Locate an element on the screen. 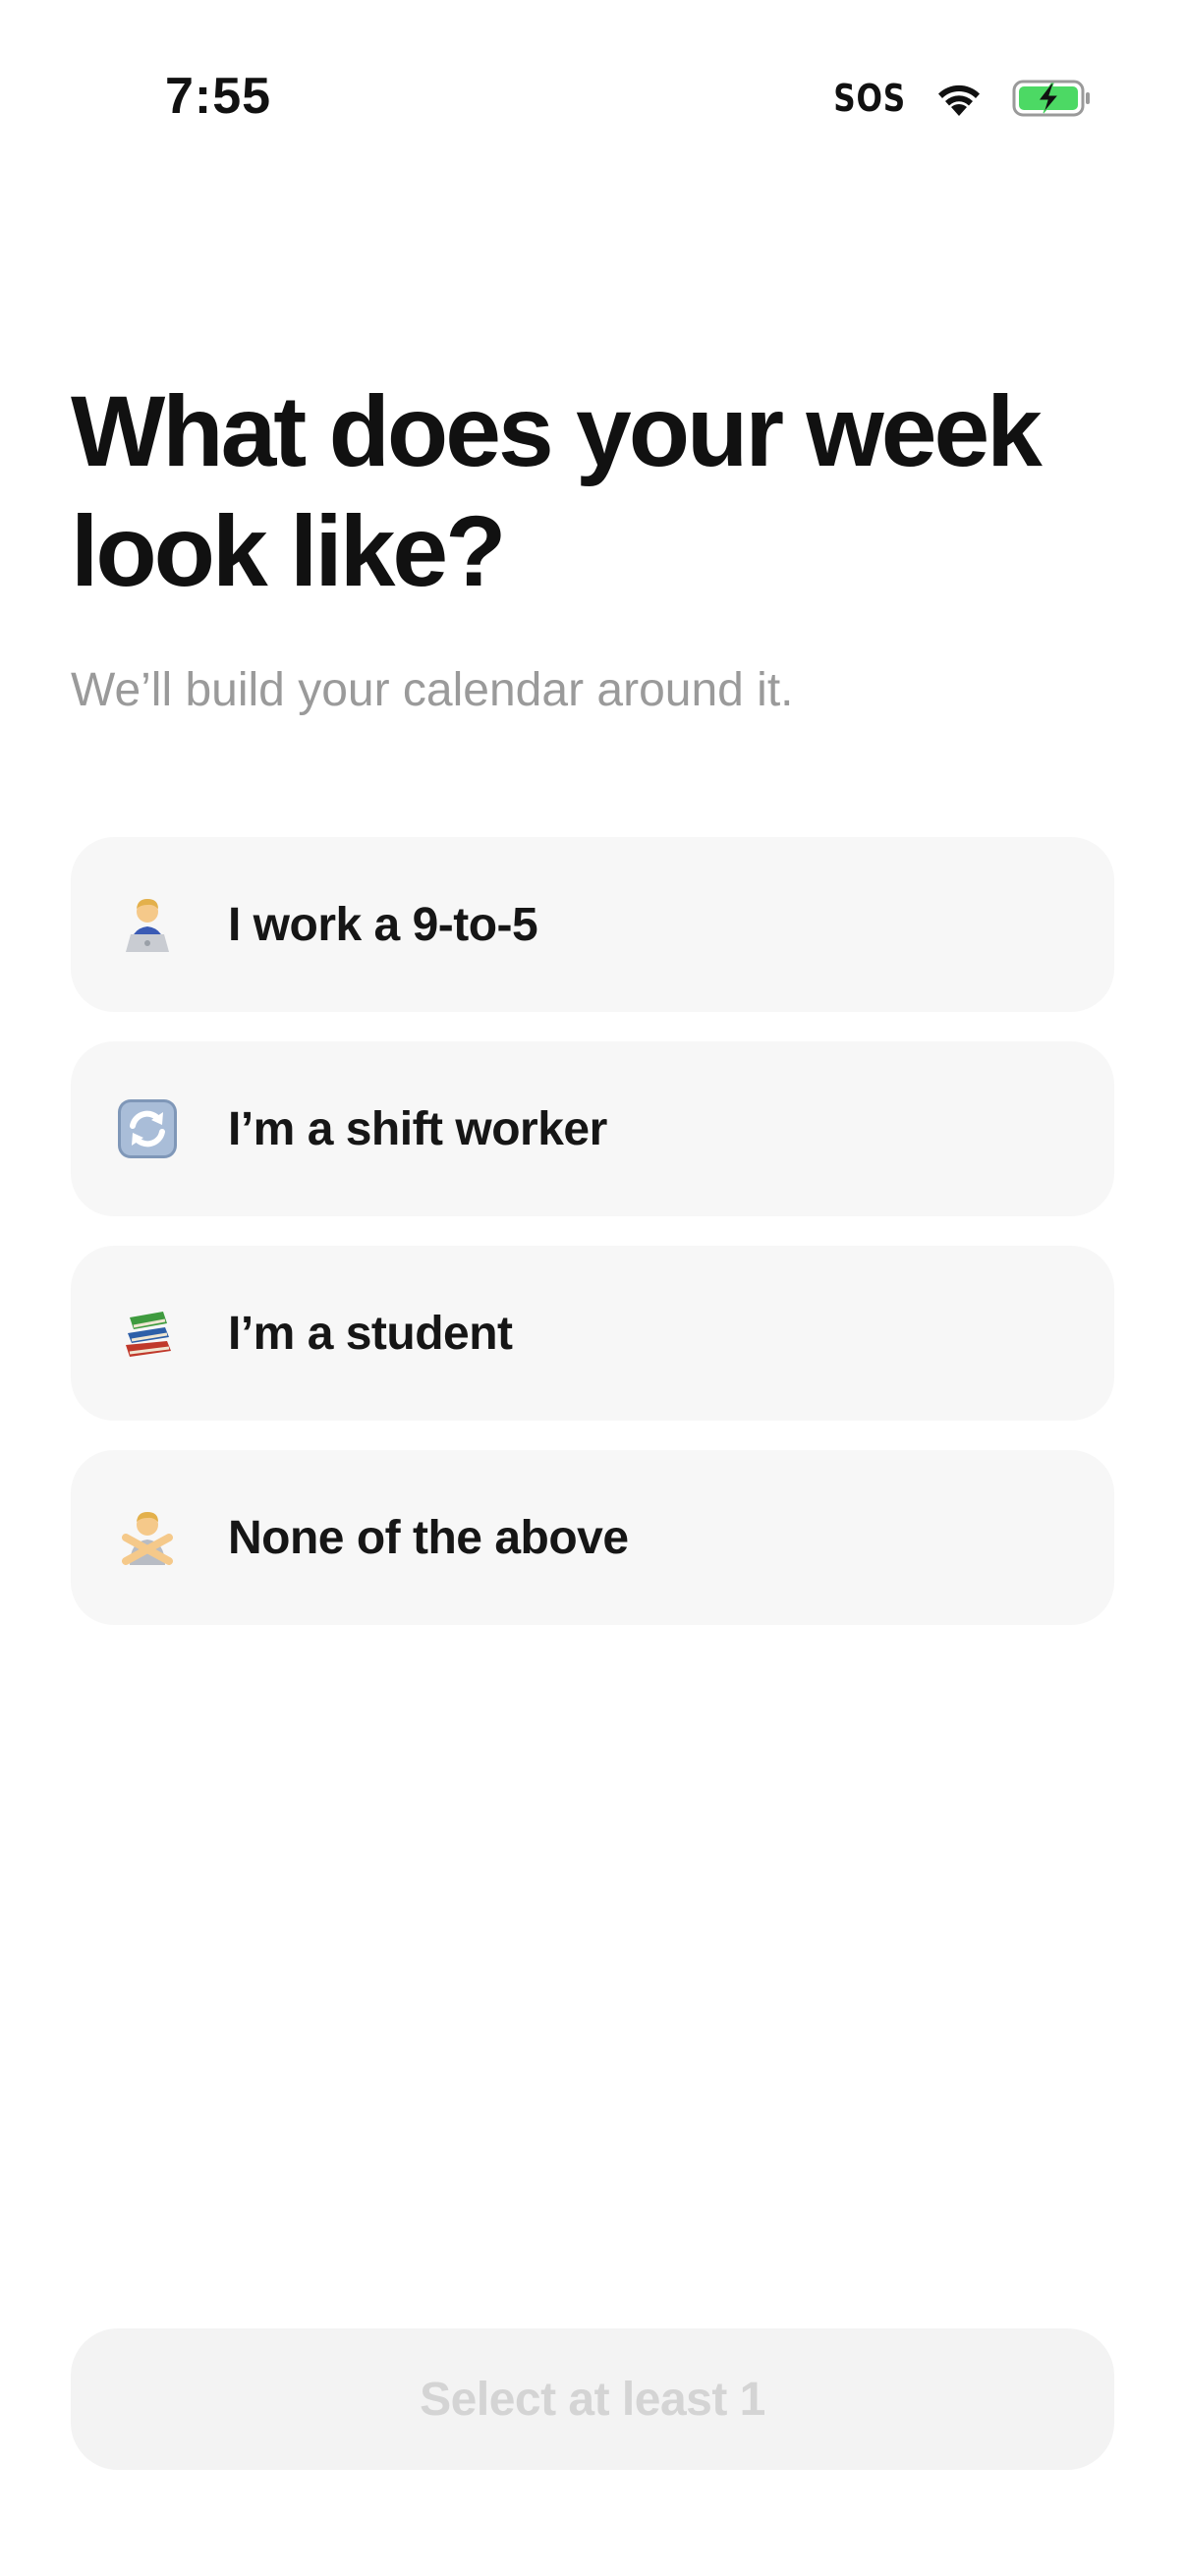  person-at-laptop-icon is located at coordinates (148, 924).